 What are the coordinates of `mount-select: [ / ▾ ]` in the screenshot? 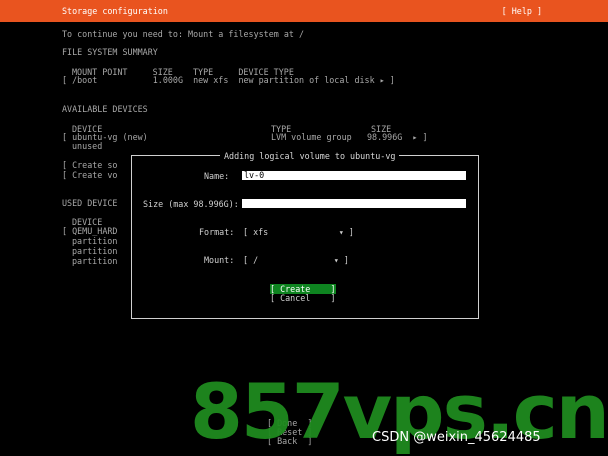 It's located at (296, 260).